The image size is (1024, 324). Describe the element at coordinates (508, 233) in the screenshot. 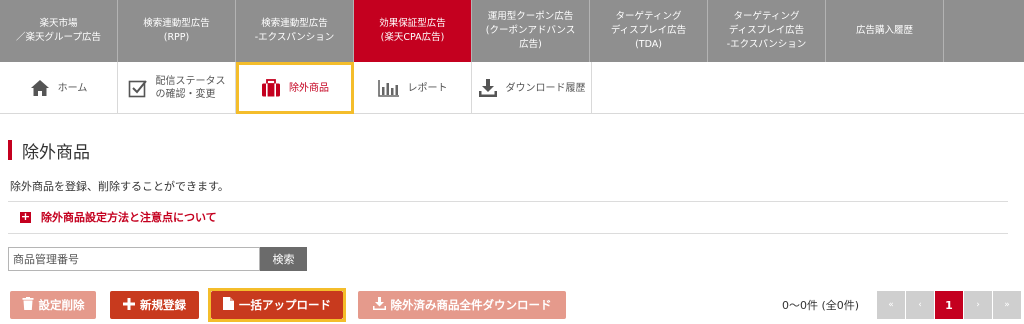

I see `divider-bottom` at that location.